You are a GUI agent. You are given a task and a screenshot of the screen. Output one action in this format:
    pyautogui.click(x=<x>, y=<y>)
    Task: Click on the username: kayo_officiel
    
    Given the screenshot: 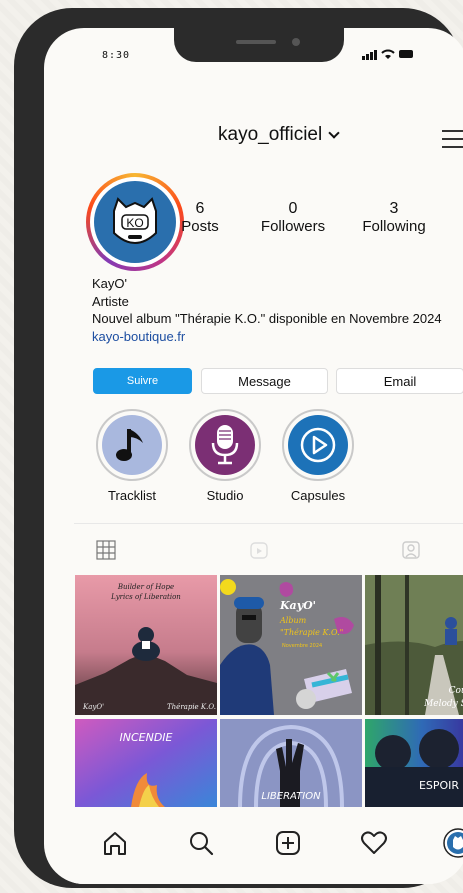 What is the action you would take?
    pyautogui.click(x=270, y=134)
    